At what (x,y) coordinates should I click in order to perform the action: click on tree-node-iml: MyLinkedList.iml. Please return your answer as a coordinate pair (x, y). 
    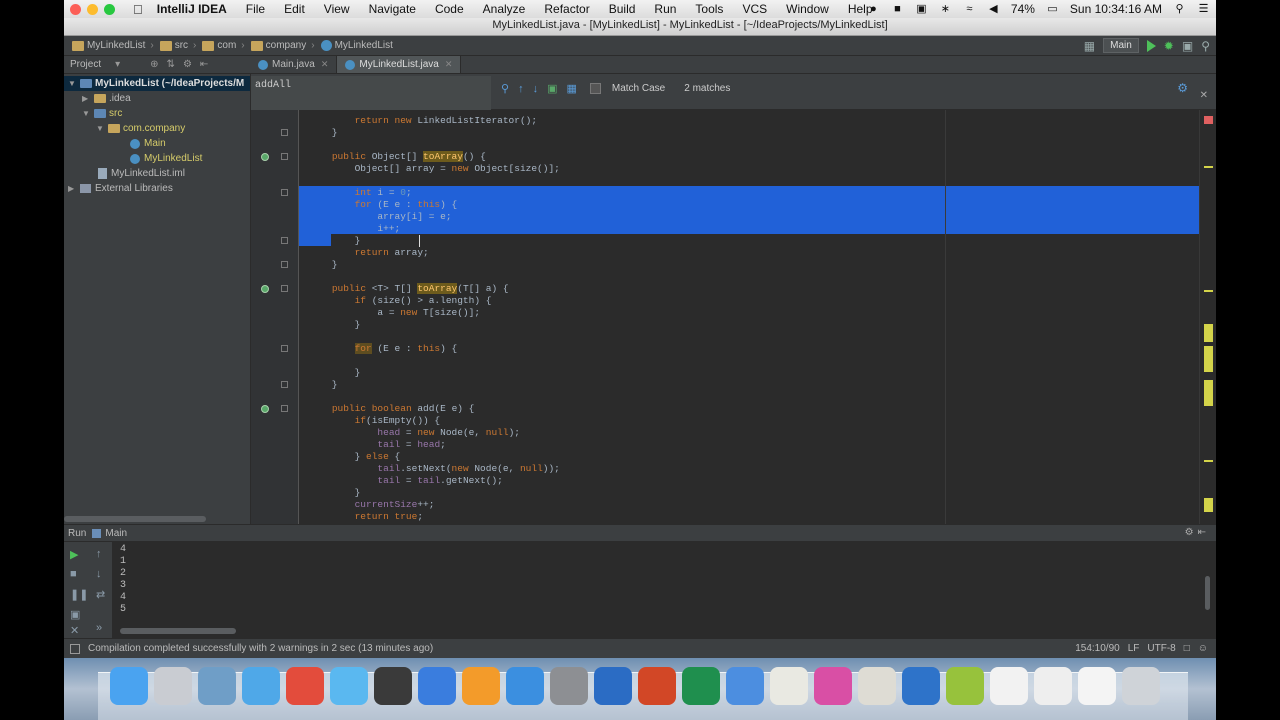
    Looking at the image, I should click on (141, 173).